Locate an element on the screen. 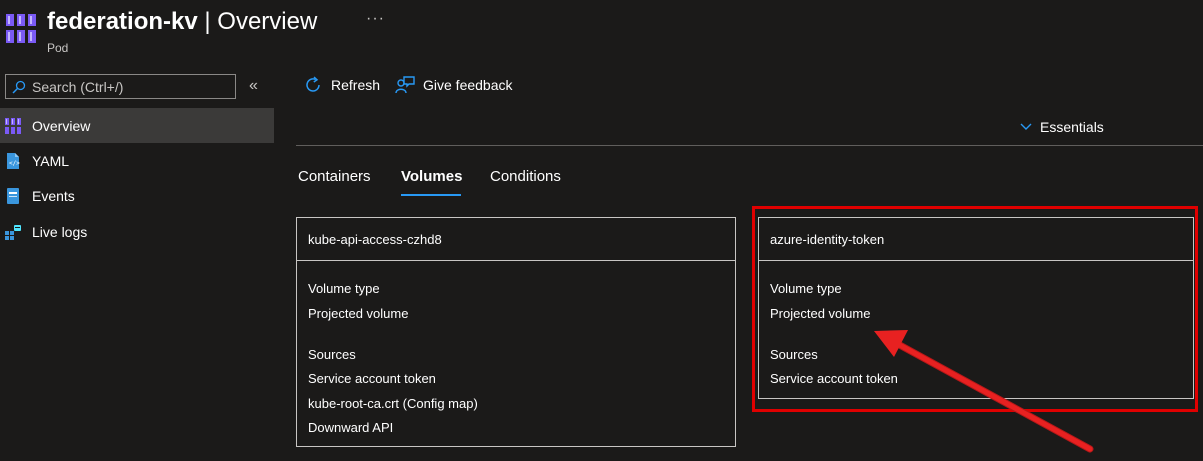 Image resolution: width=1203 pixels, height=461 pixels. volume-type-label: Volume type is located at coordinates (344, 288).